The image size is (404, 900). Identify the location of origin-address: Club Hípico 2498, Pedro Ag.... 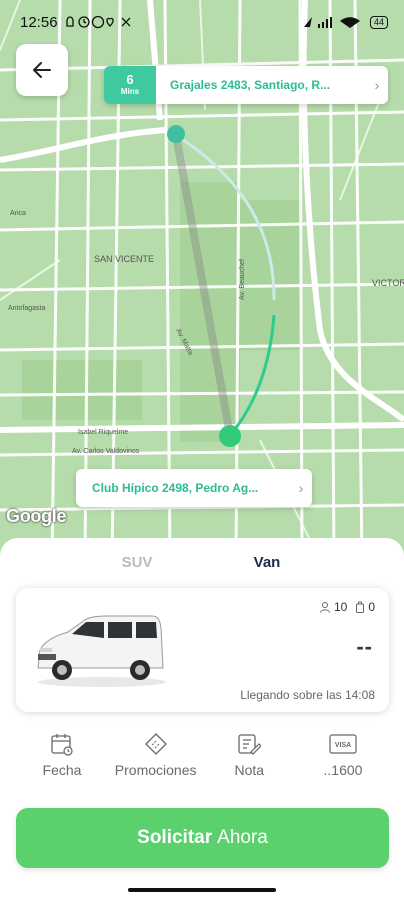
(175, 488).